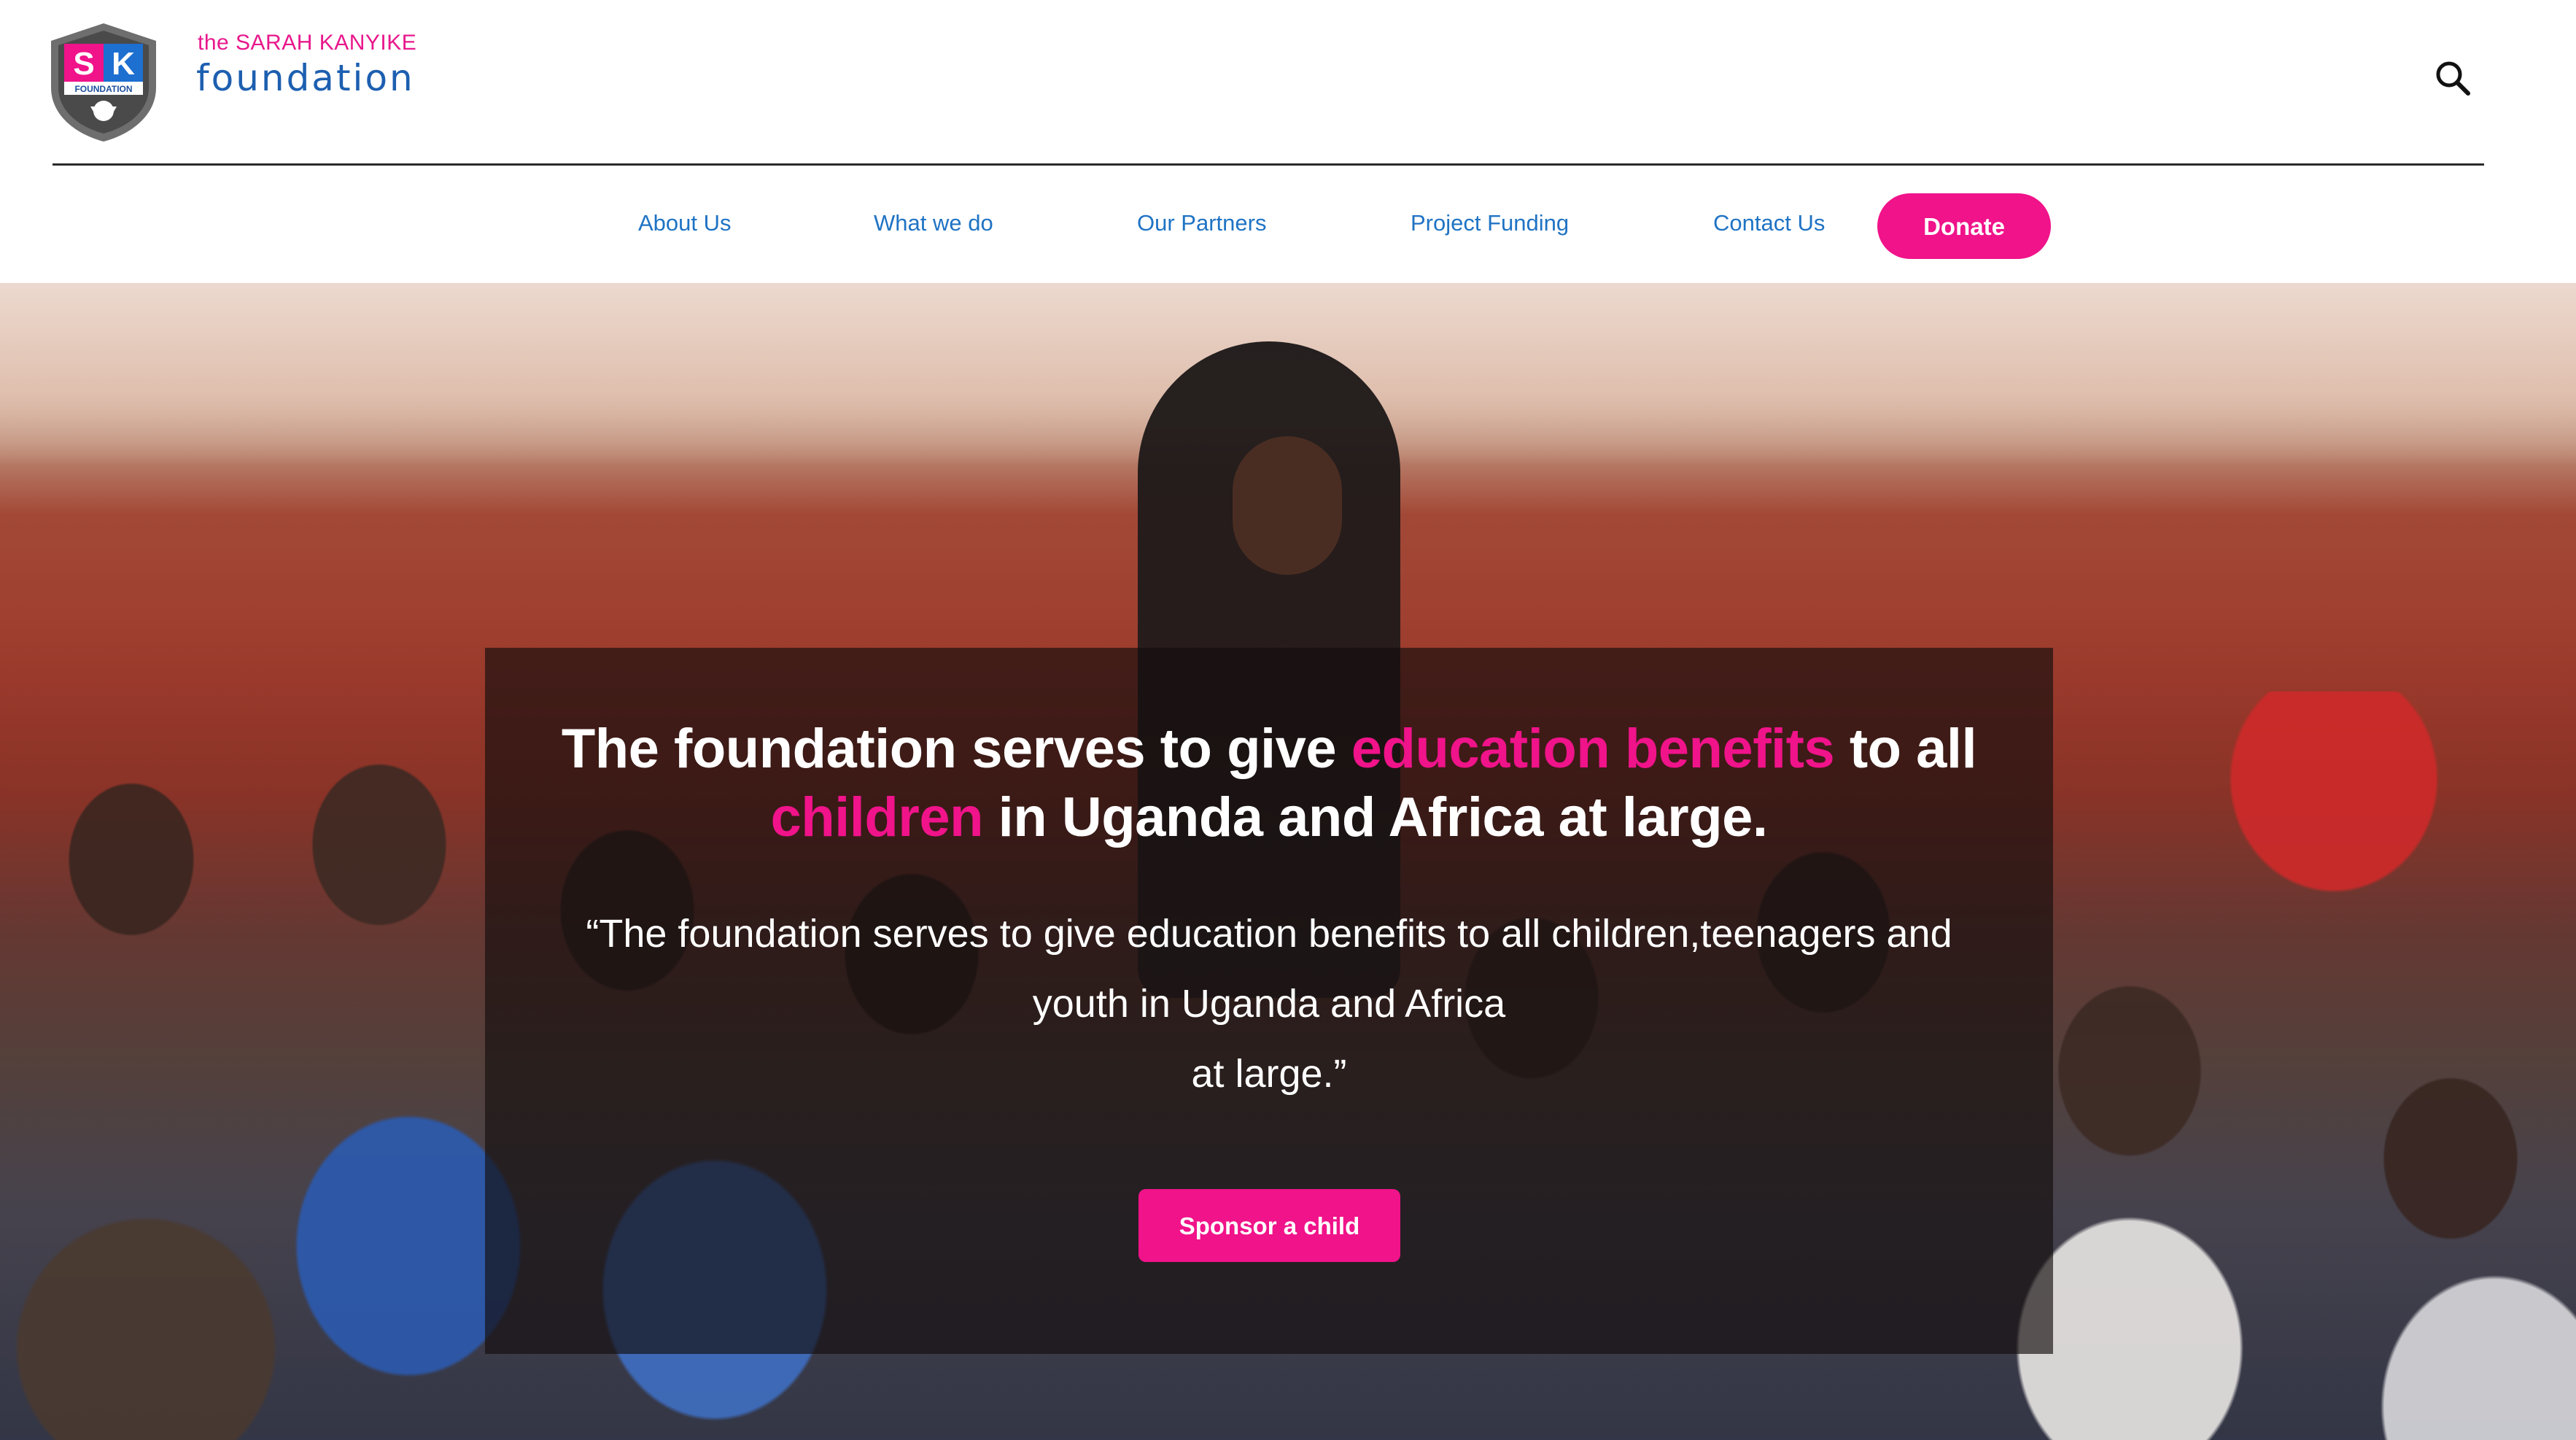  Describe the element at coordinates (84, 64) in the screenshot. I see `logo-letter-s: S` at that location.